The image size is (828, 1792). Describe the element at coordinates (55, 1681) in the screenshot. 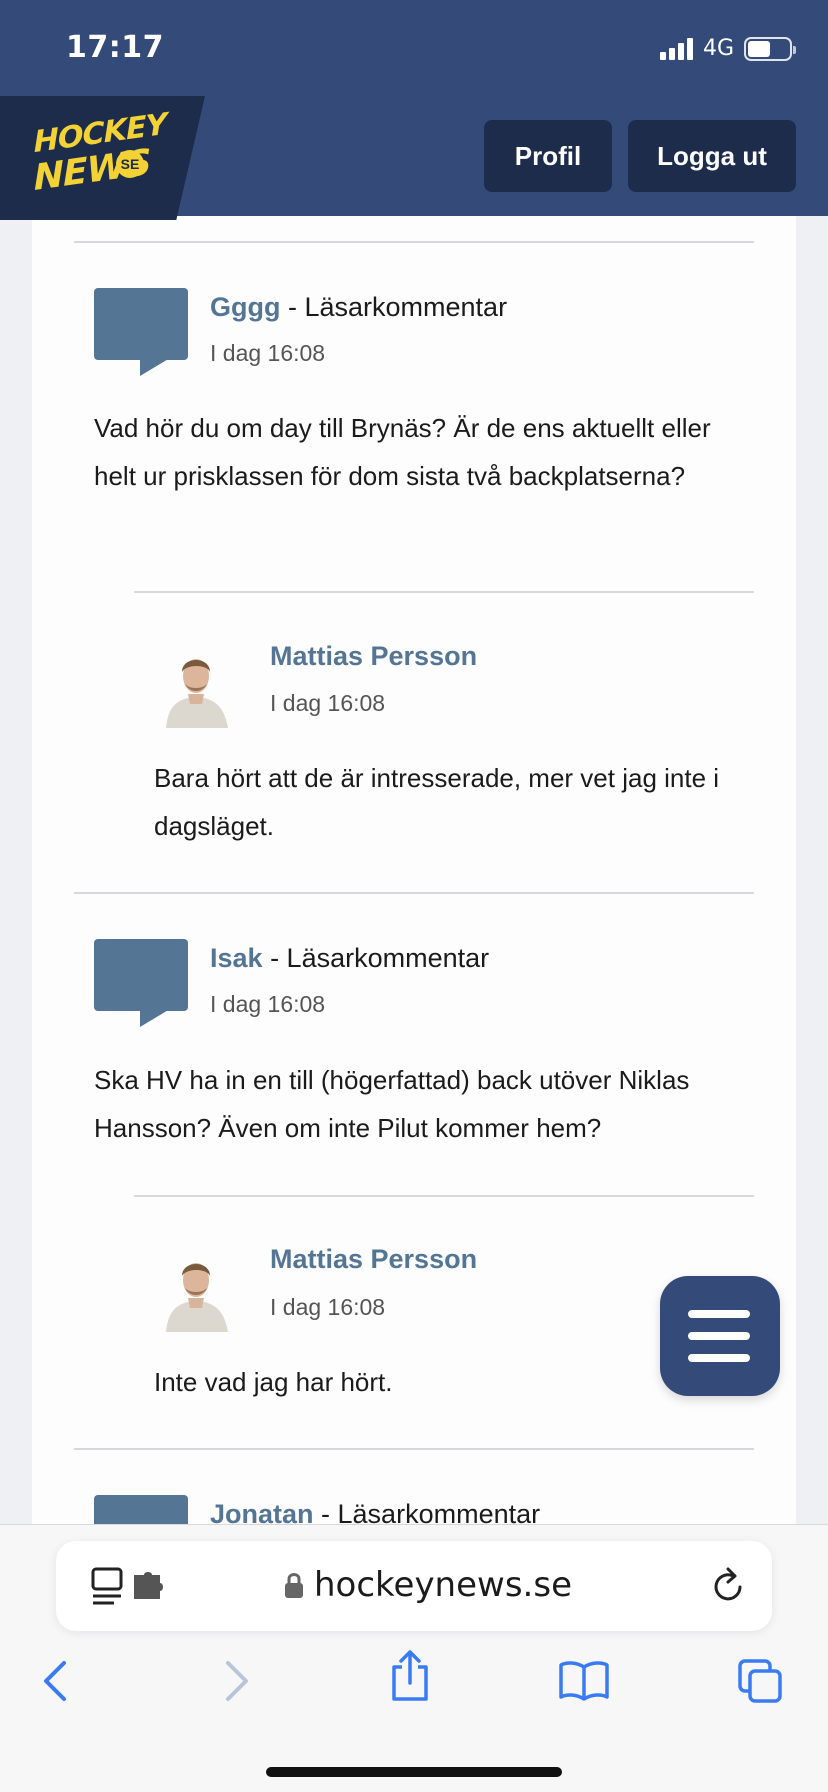

I see `back-arrow-icon` at that location.